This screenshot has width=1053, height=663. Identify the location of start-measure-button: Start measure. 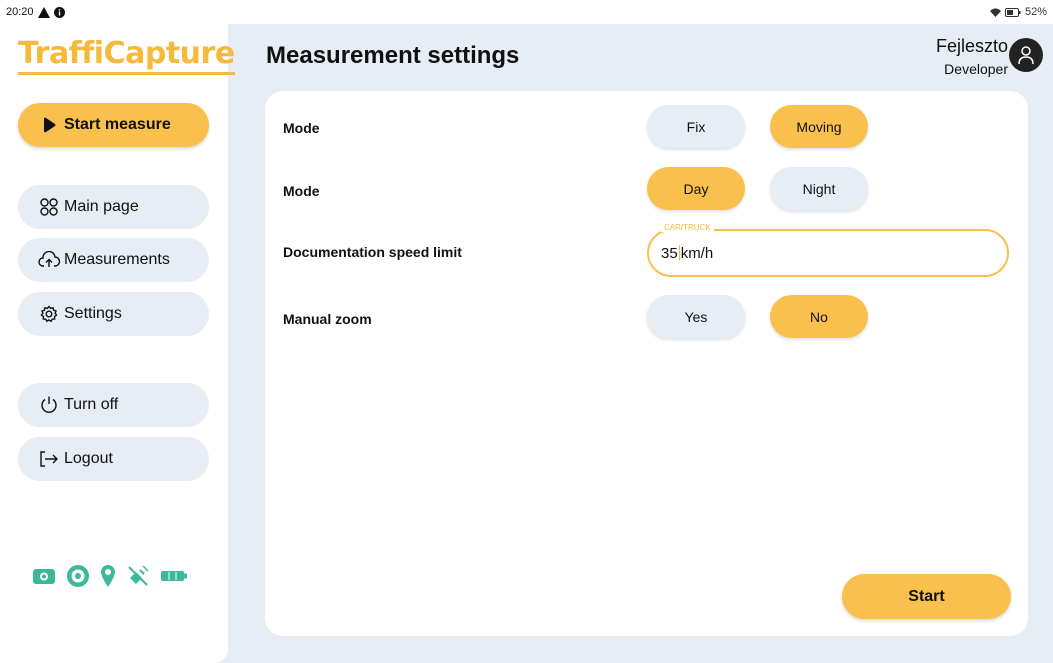
(113, 125).